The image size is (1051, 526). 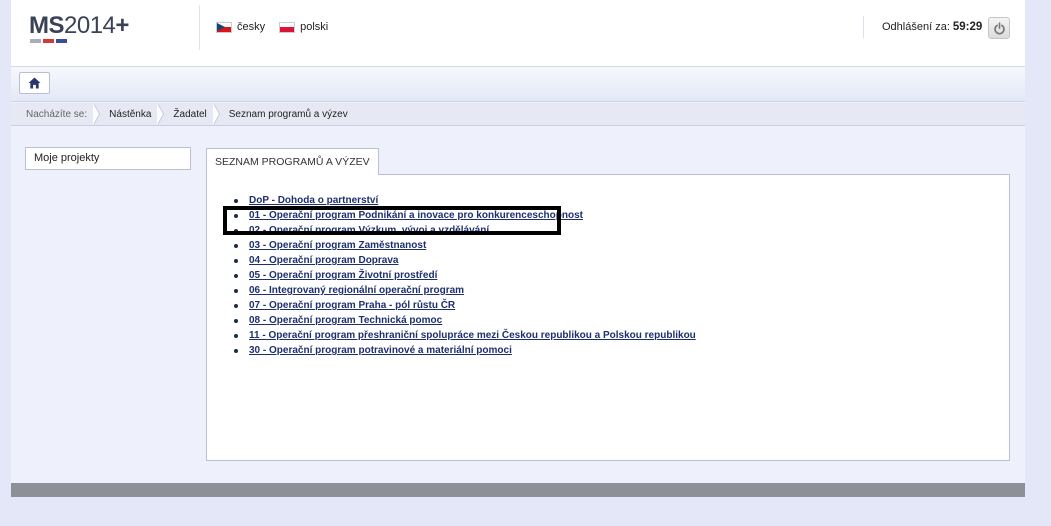 What do you see at coordinates (462, 320) in the screenshot?
I see `list-item: 08 - Operační program Technická pomoc` at bounding box center [462, 320].